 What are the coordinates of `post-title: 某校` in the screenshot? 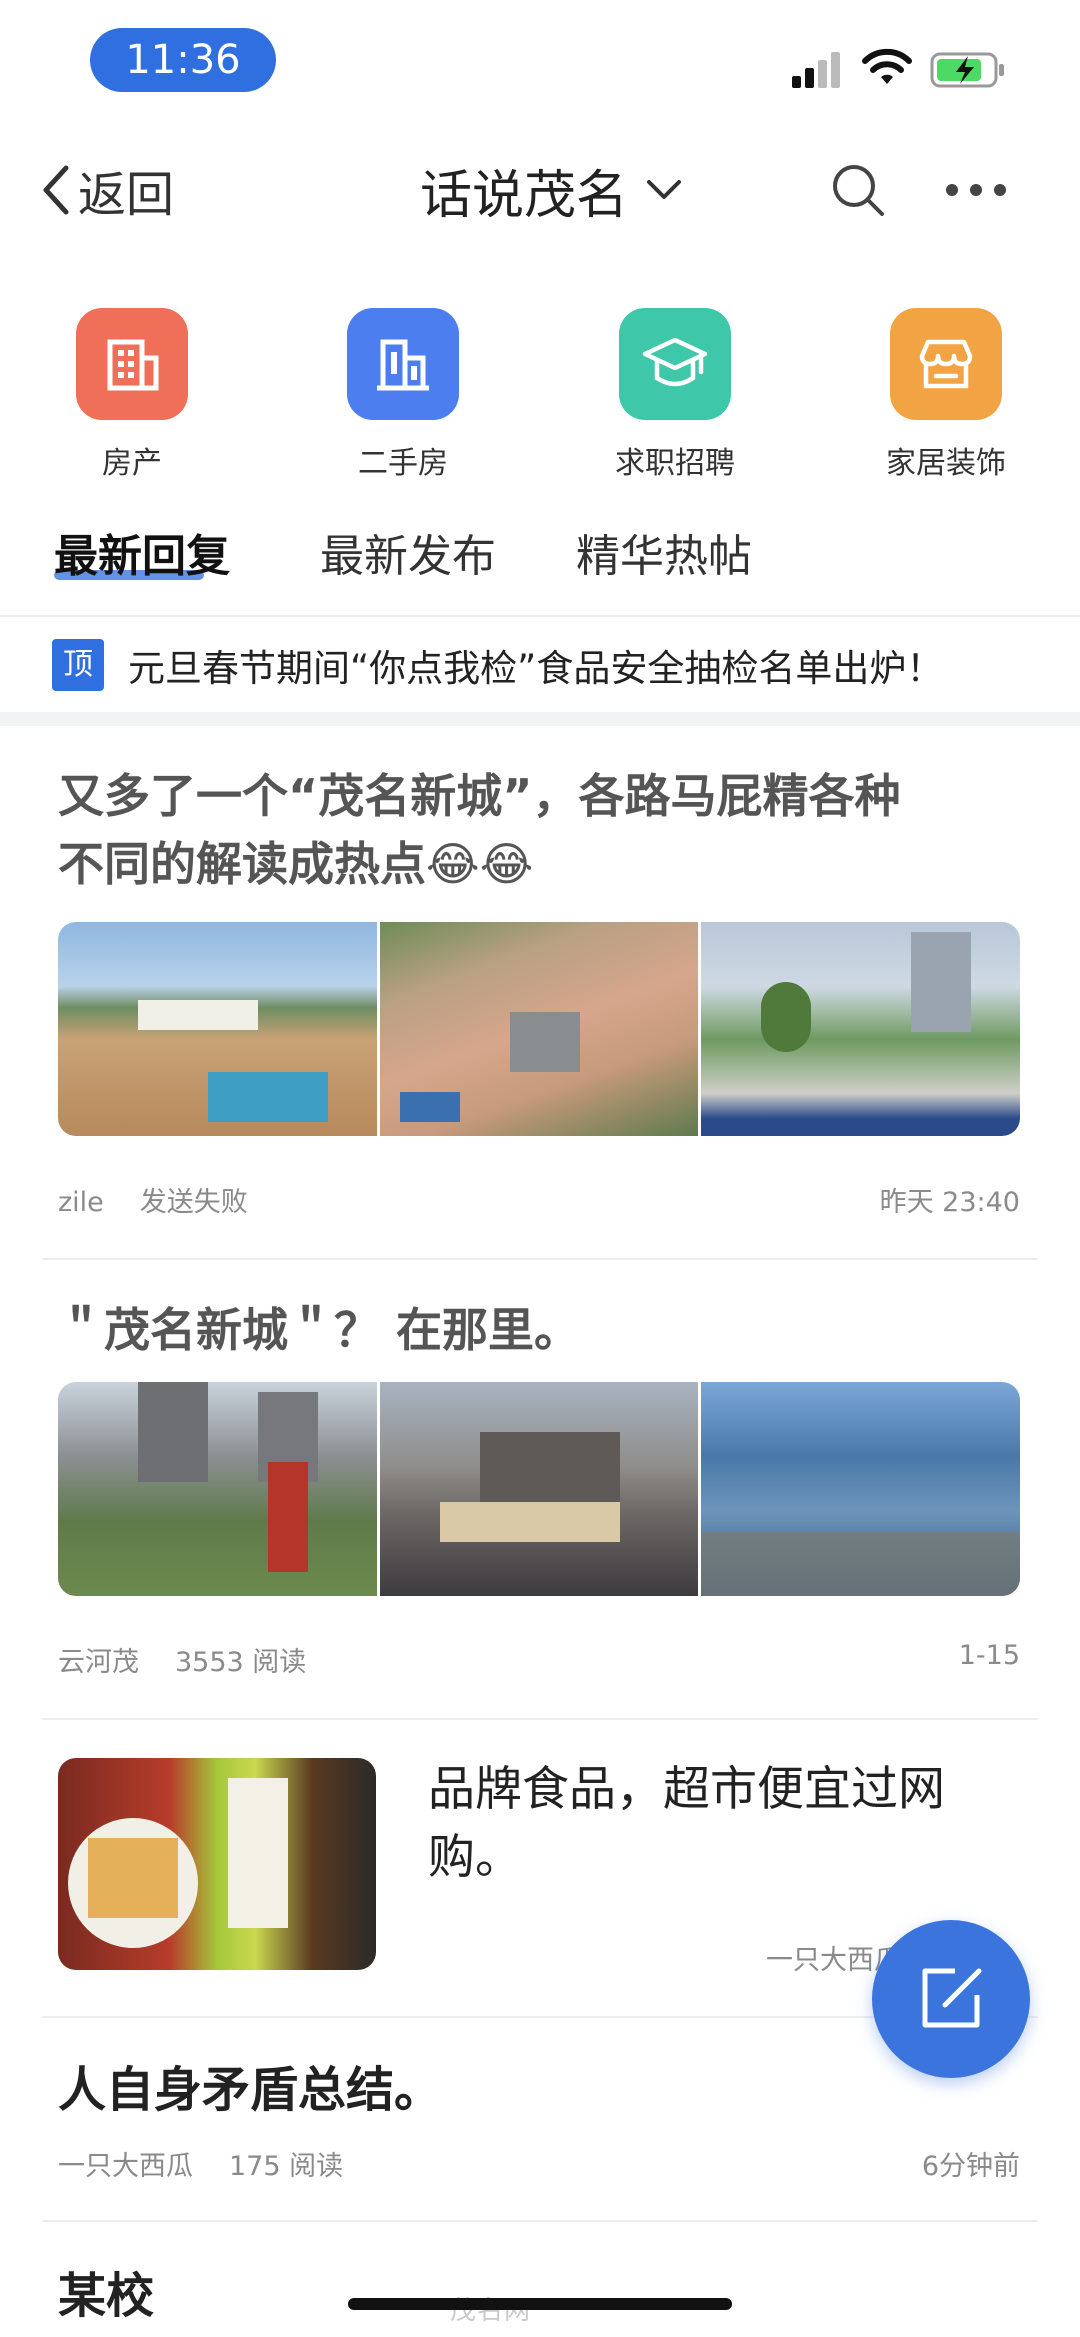 It's located at (106, 2296).